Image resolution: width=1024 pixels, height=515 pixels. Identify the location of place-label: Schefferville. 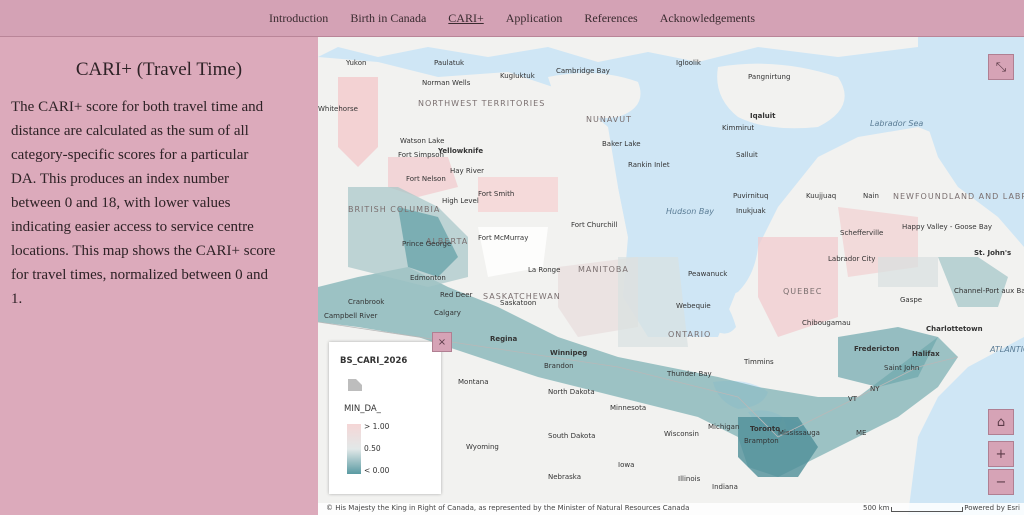
(862, 233).